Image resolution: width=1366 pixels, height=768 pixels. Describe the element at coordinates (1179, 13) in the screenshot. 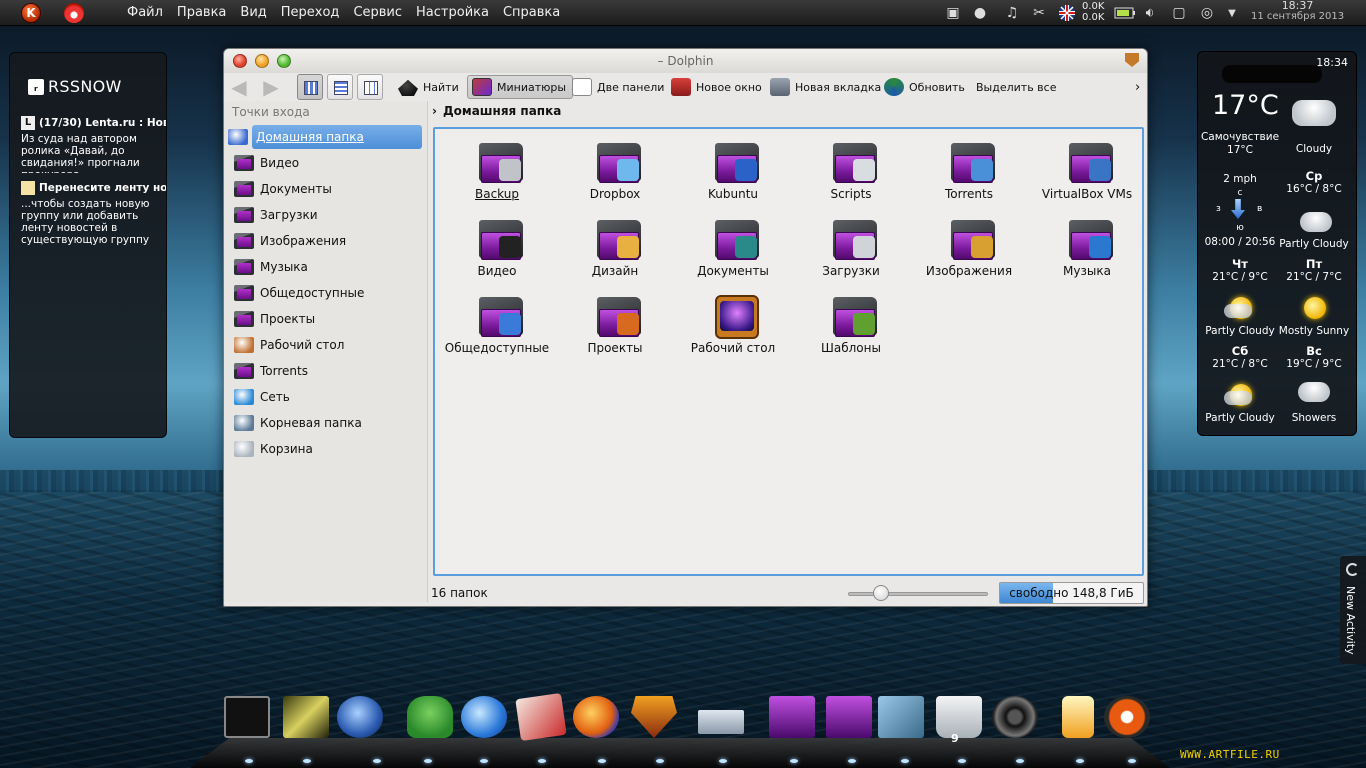

I see `window-icon: ▢` at that location.